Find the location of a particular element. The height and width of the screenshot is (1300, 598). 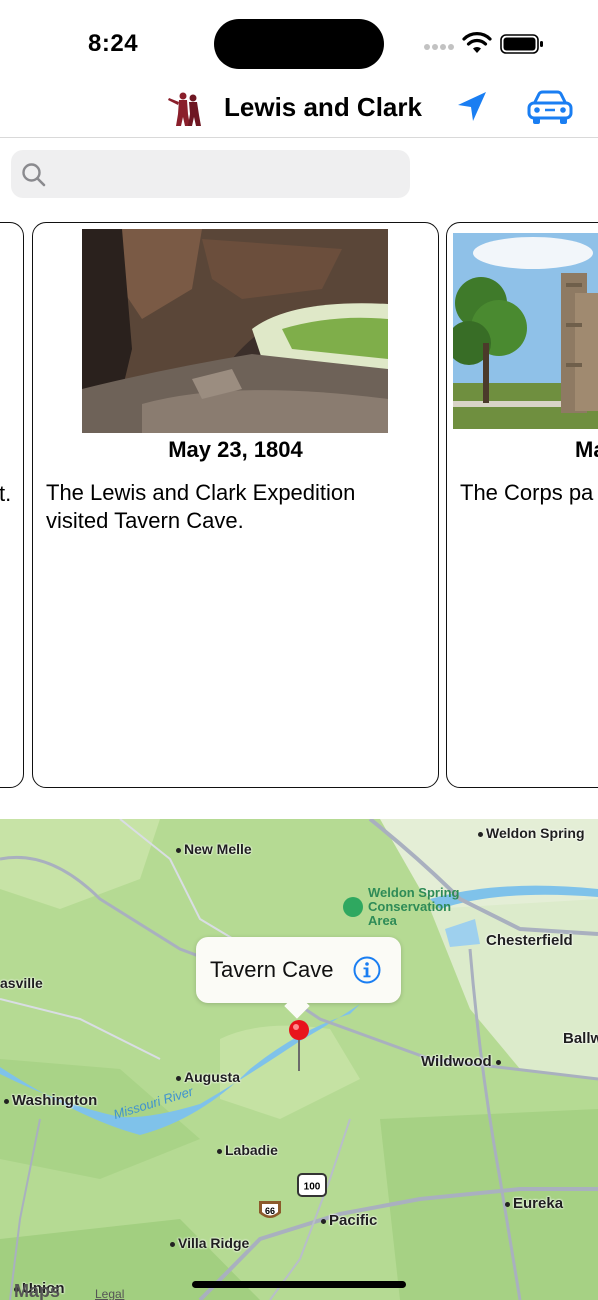

dynamic-island is located at coordinates (299, 44).